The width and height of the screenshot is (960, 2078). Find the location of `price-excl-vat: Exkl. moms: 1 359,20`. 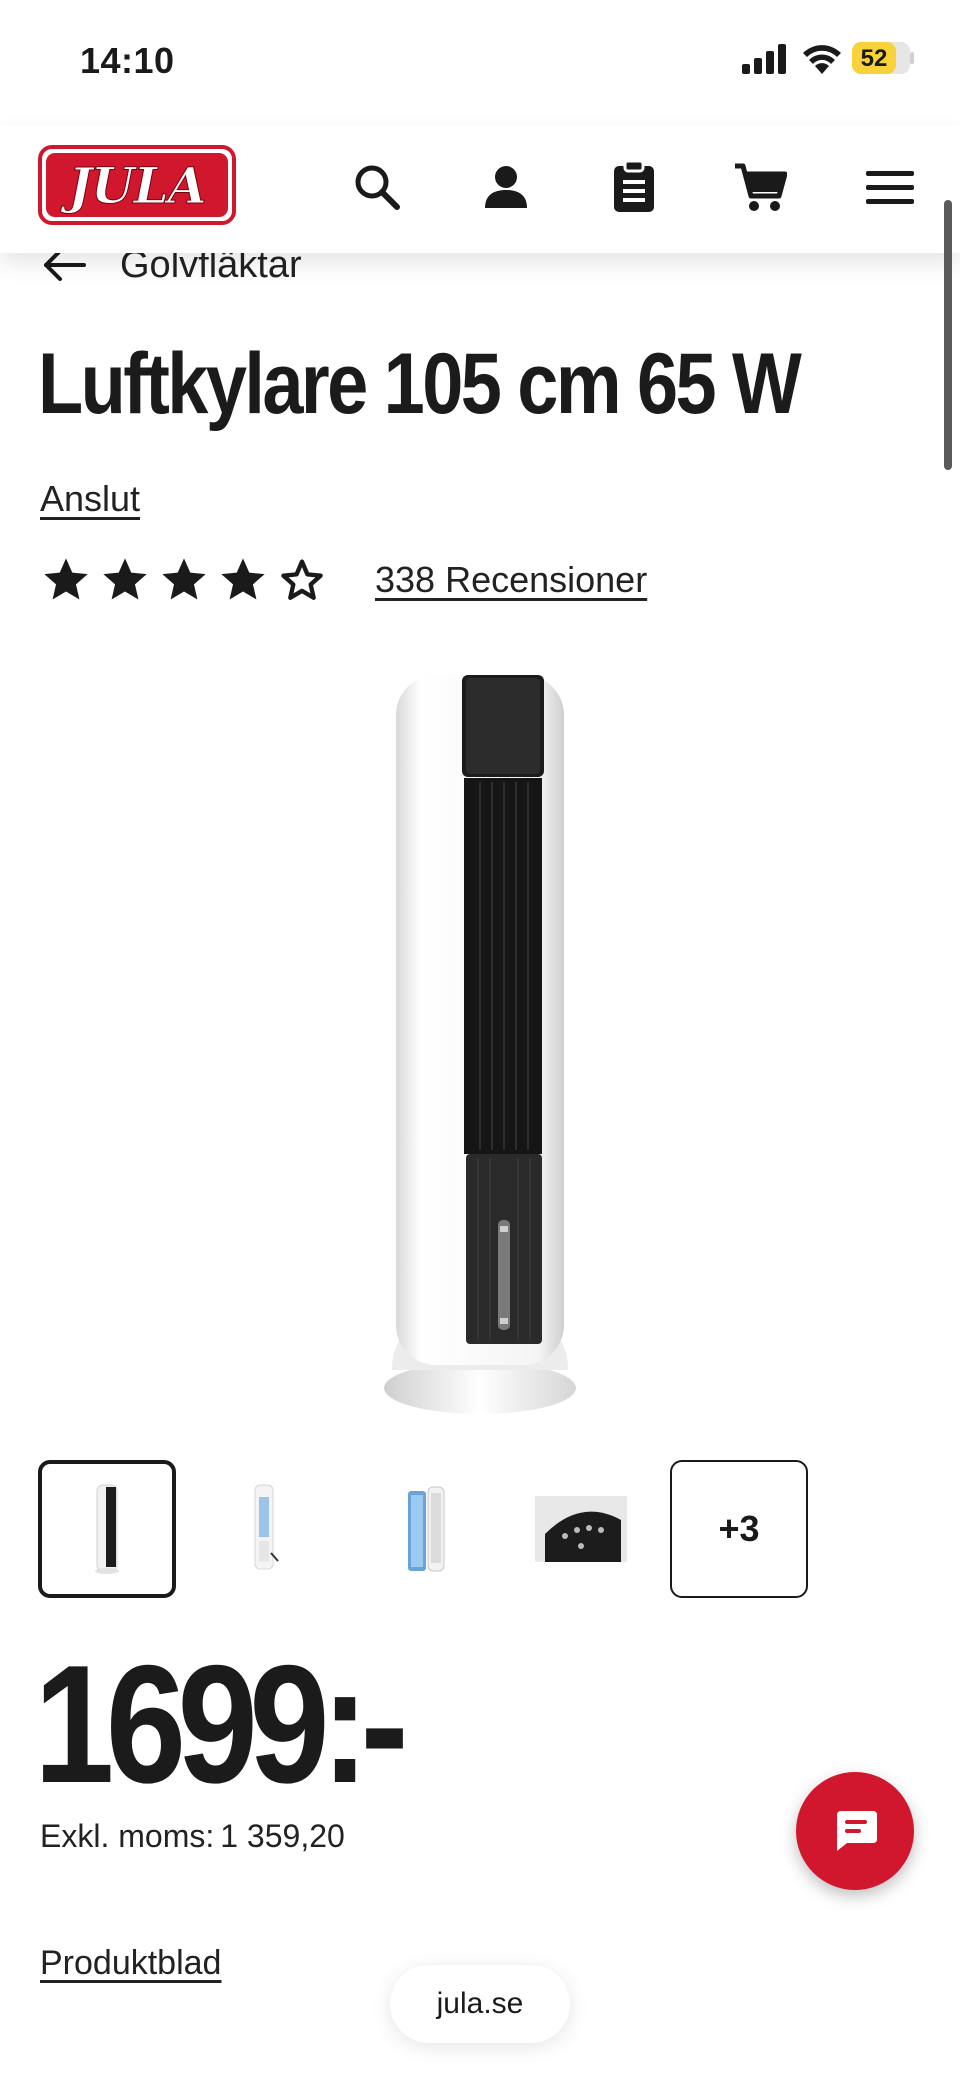

price-excl-vat: Exkl. moms: 1 359,20 is located at coordinates (192, 1836).